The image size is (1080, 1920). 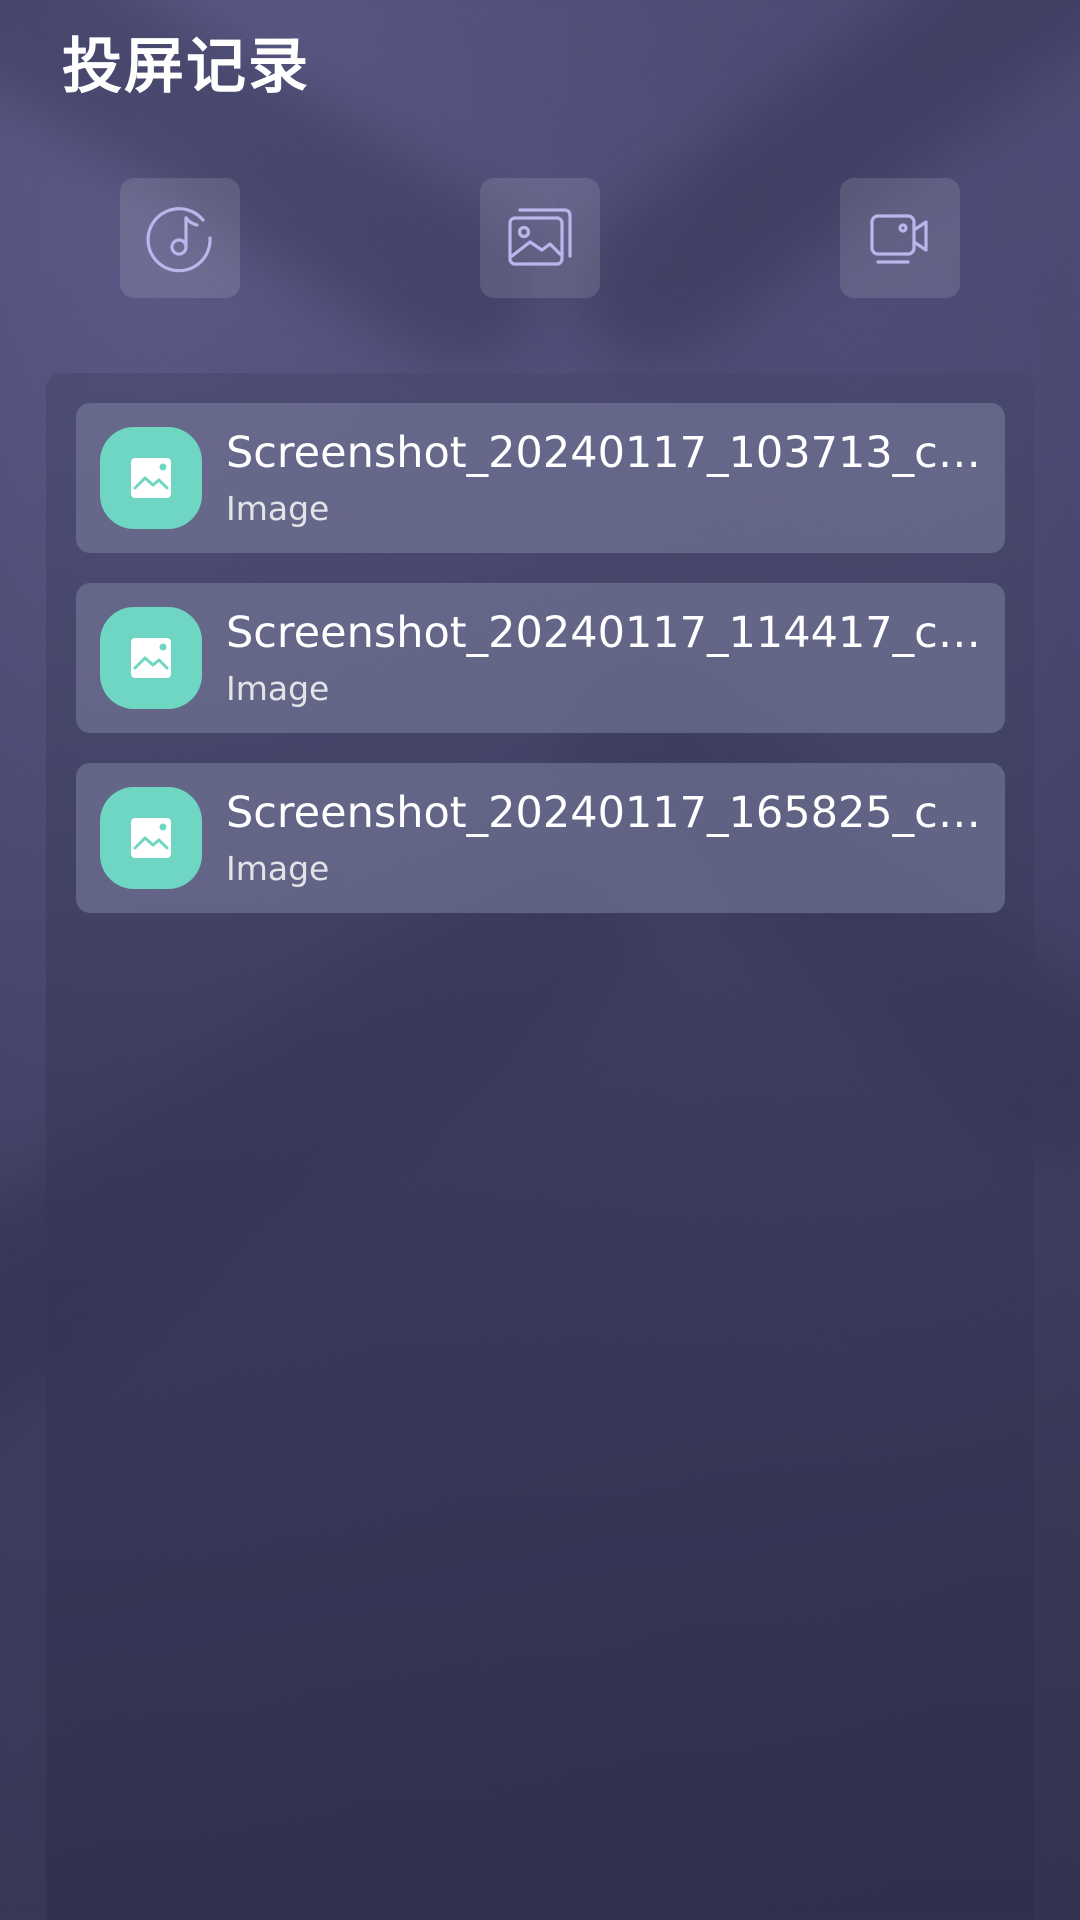 I want to click on image-category-button, so click(x=540, y=238).